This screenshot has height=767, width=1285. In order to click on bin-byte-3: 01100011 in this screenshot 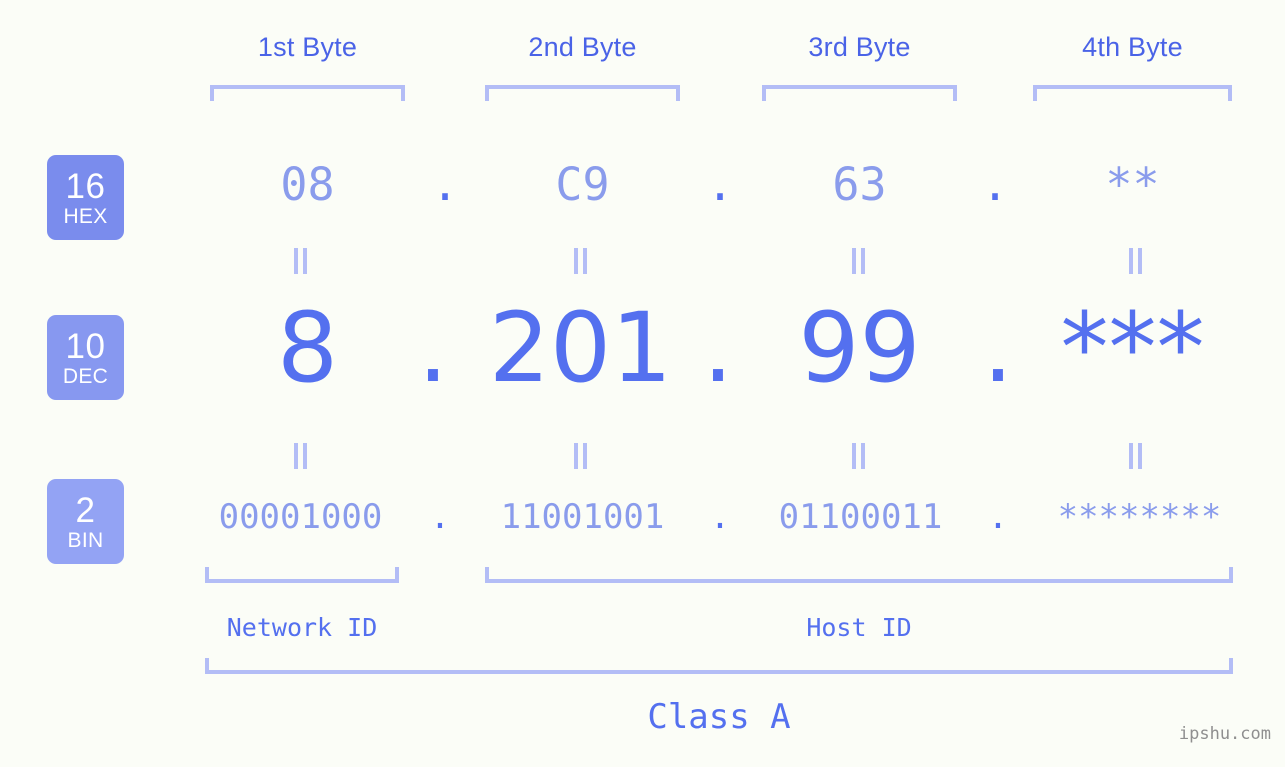, I will do `click(860, 517)`.